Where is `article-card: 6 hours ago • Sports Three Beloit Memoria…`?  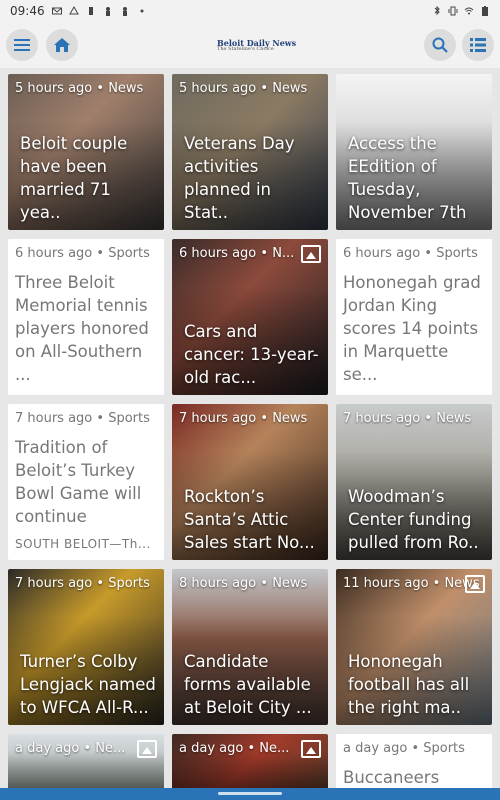
article-card: 6 hours ago • Sports Three Beloit Memoria… is located at coordinates (86, 317).